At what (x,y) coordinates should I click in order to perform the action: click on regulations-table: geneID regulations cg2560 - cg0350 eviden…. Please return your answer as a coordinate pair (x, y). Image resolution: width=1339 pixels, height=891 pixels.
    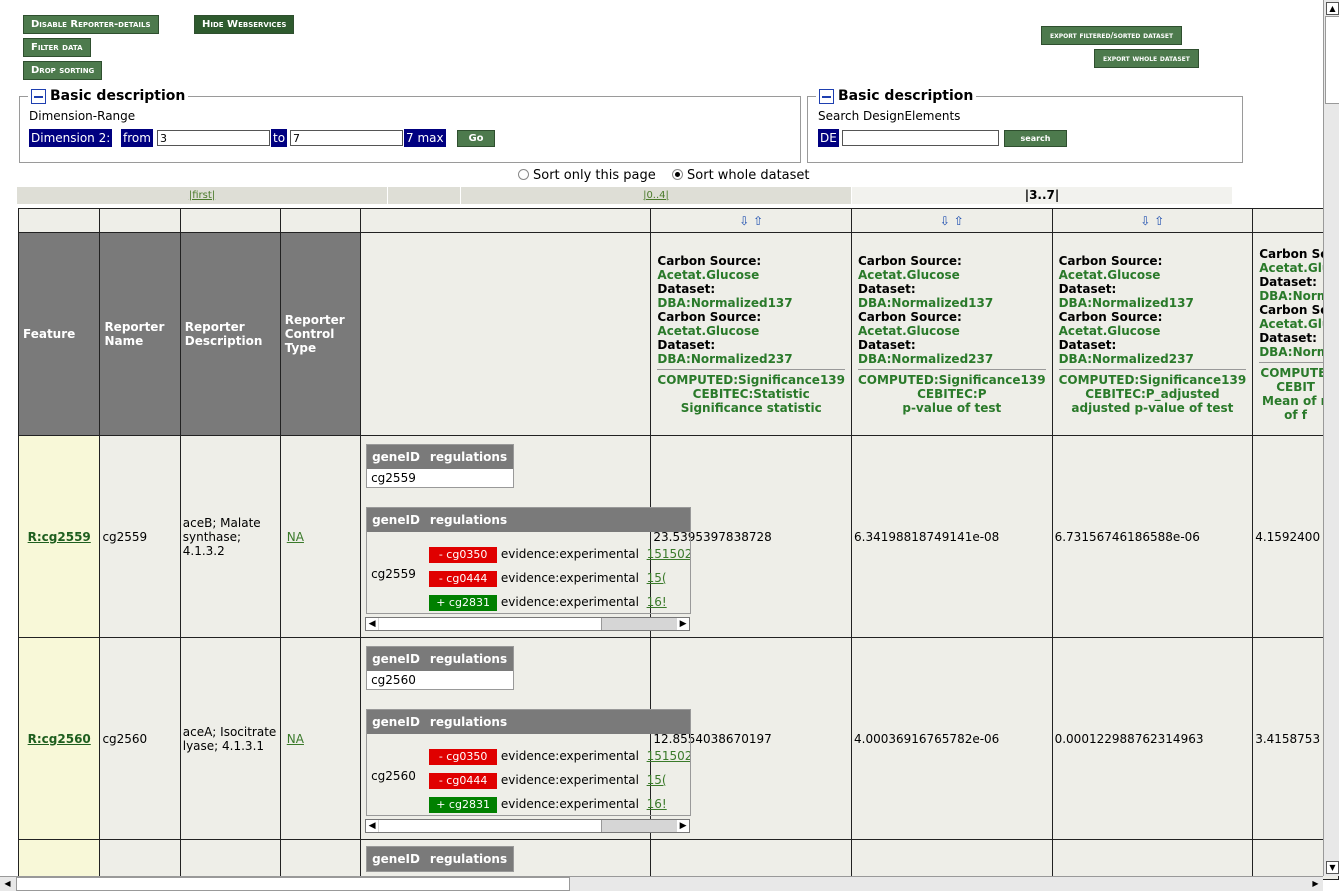
    Looking at the image, I should click on (529, 762).